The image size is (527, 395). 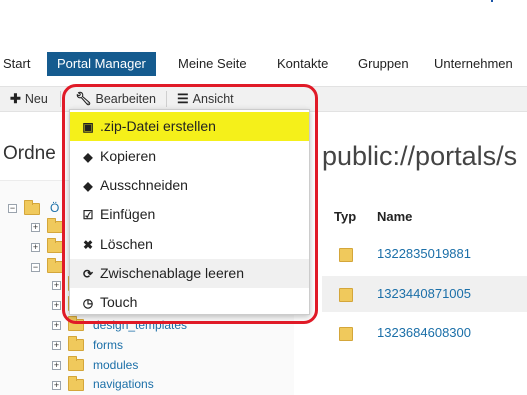 I want to click on file-link: 1322835019881, so click(x=424, y=253).